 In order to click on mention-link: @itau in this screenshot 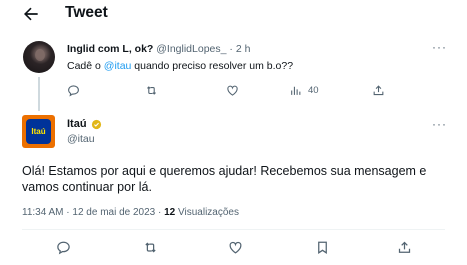, I will do `click(118, 66)`.